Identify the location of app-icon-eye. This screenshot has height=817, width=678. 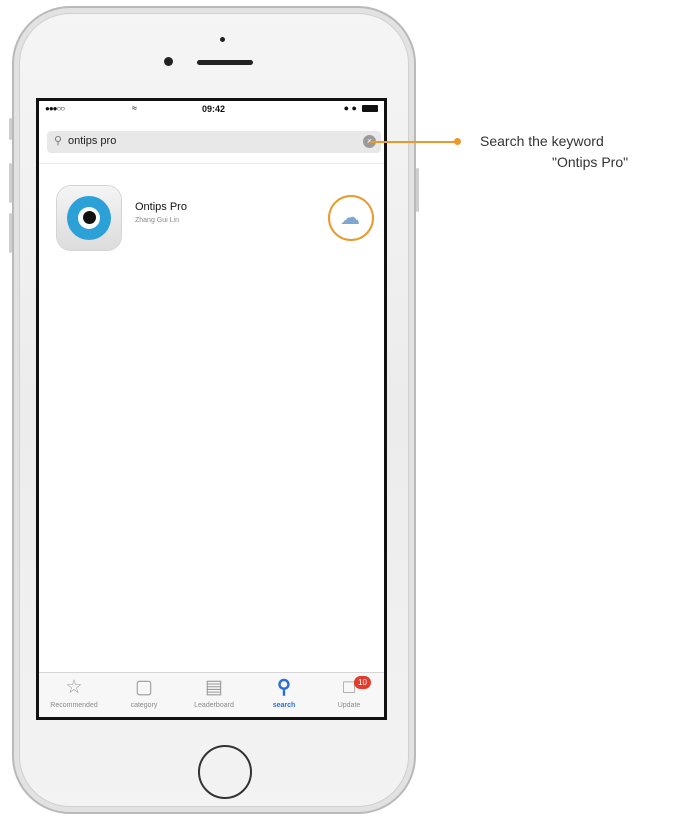
(89, 218).